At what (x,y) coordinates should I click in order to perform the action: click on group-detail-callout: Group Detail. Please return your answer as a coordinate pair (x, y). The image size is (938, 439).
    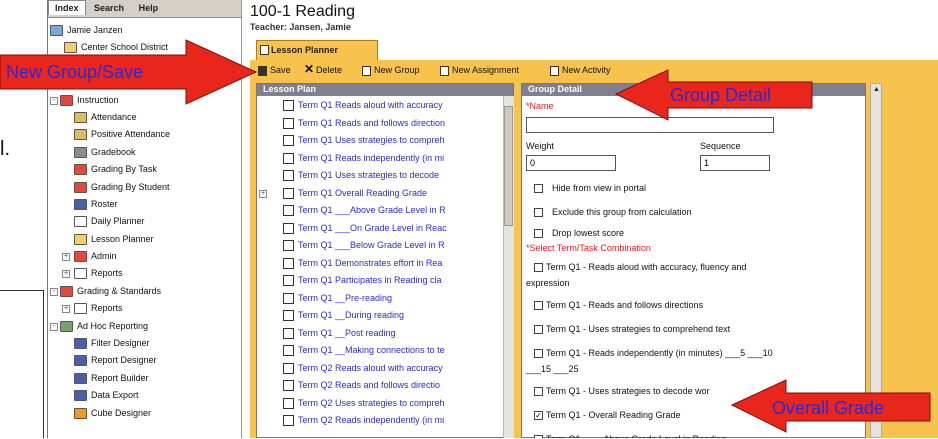
    Looking at the image, I should click on (721, 95).